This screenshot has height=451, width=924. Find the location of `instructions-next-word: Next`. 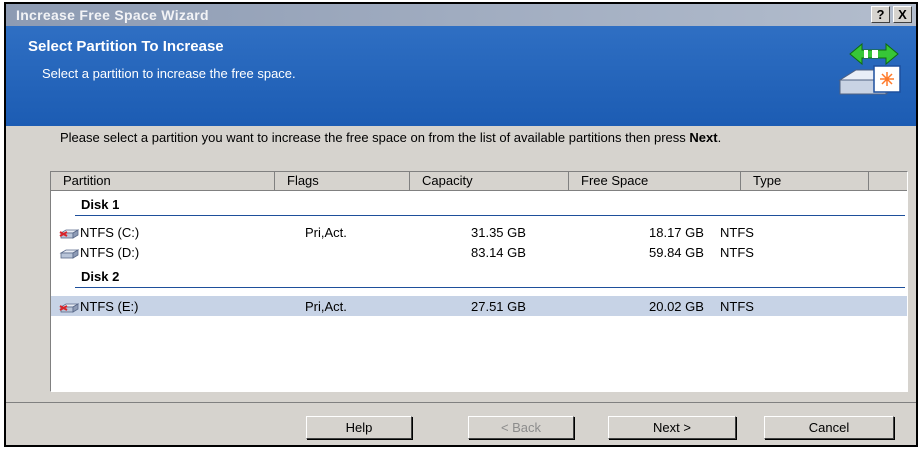

instructions-next-word: Next is located at coordinates (703, 137).